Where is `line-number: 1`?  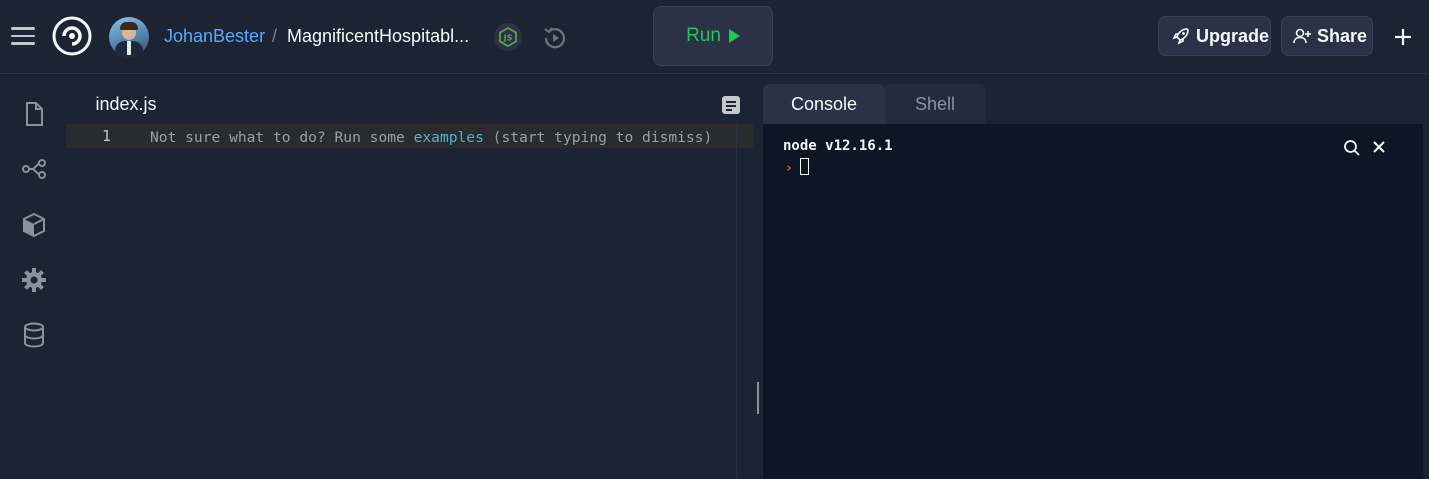
line-number: 1 is located at coordinates (107, 136).